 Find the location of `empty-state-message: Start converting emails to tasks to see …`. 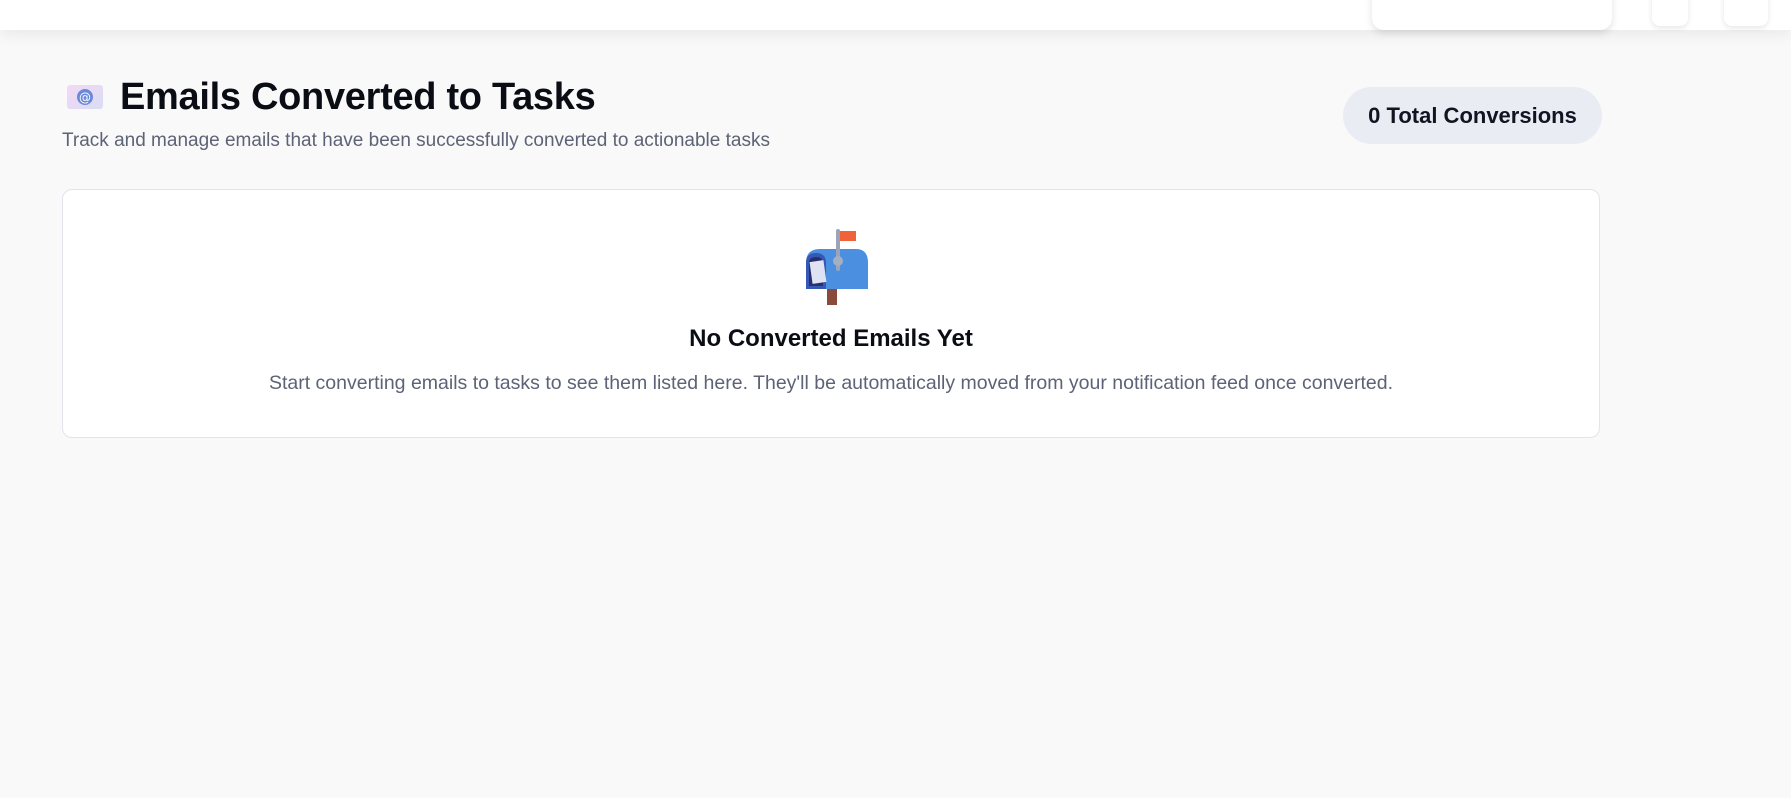

empty-state-message: Start converting emails to tasks to see … is located at coordinates (831, 383).